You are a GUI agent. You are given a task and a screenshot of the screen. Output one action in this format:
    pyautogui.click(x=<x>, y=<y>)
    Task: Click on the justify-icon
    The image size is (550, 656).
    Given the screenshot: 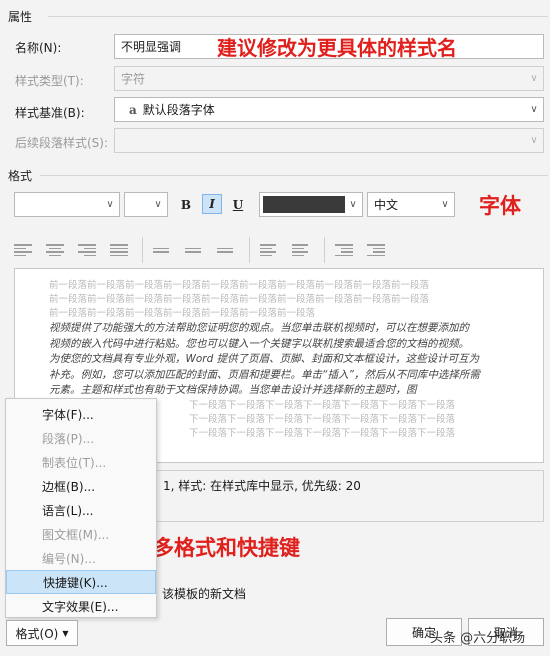 What is the action you would take?
    pyautogui.click(x=121, y=250)
    